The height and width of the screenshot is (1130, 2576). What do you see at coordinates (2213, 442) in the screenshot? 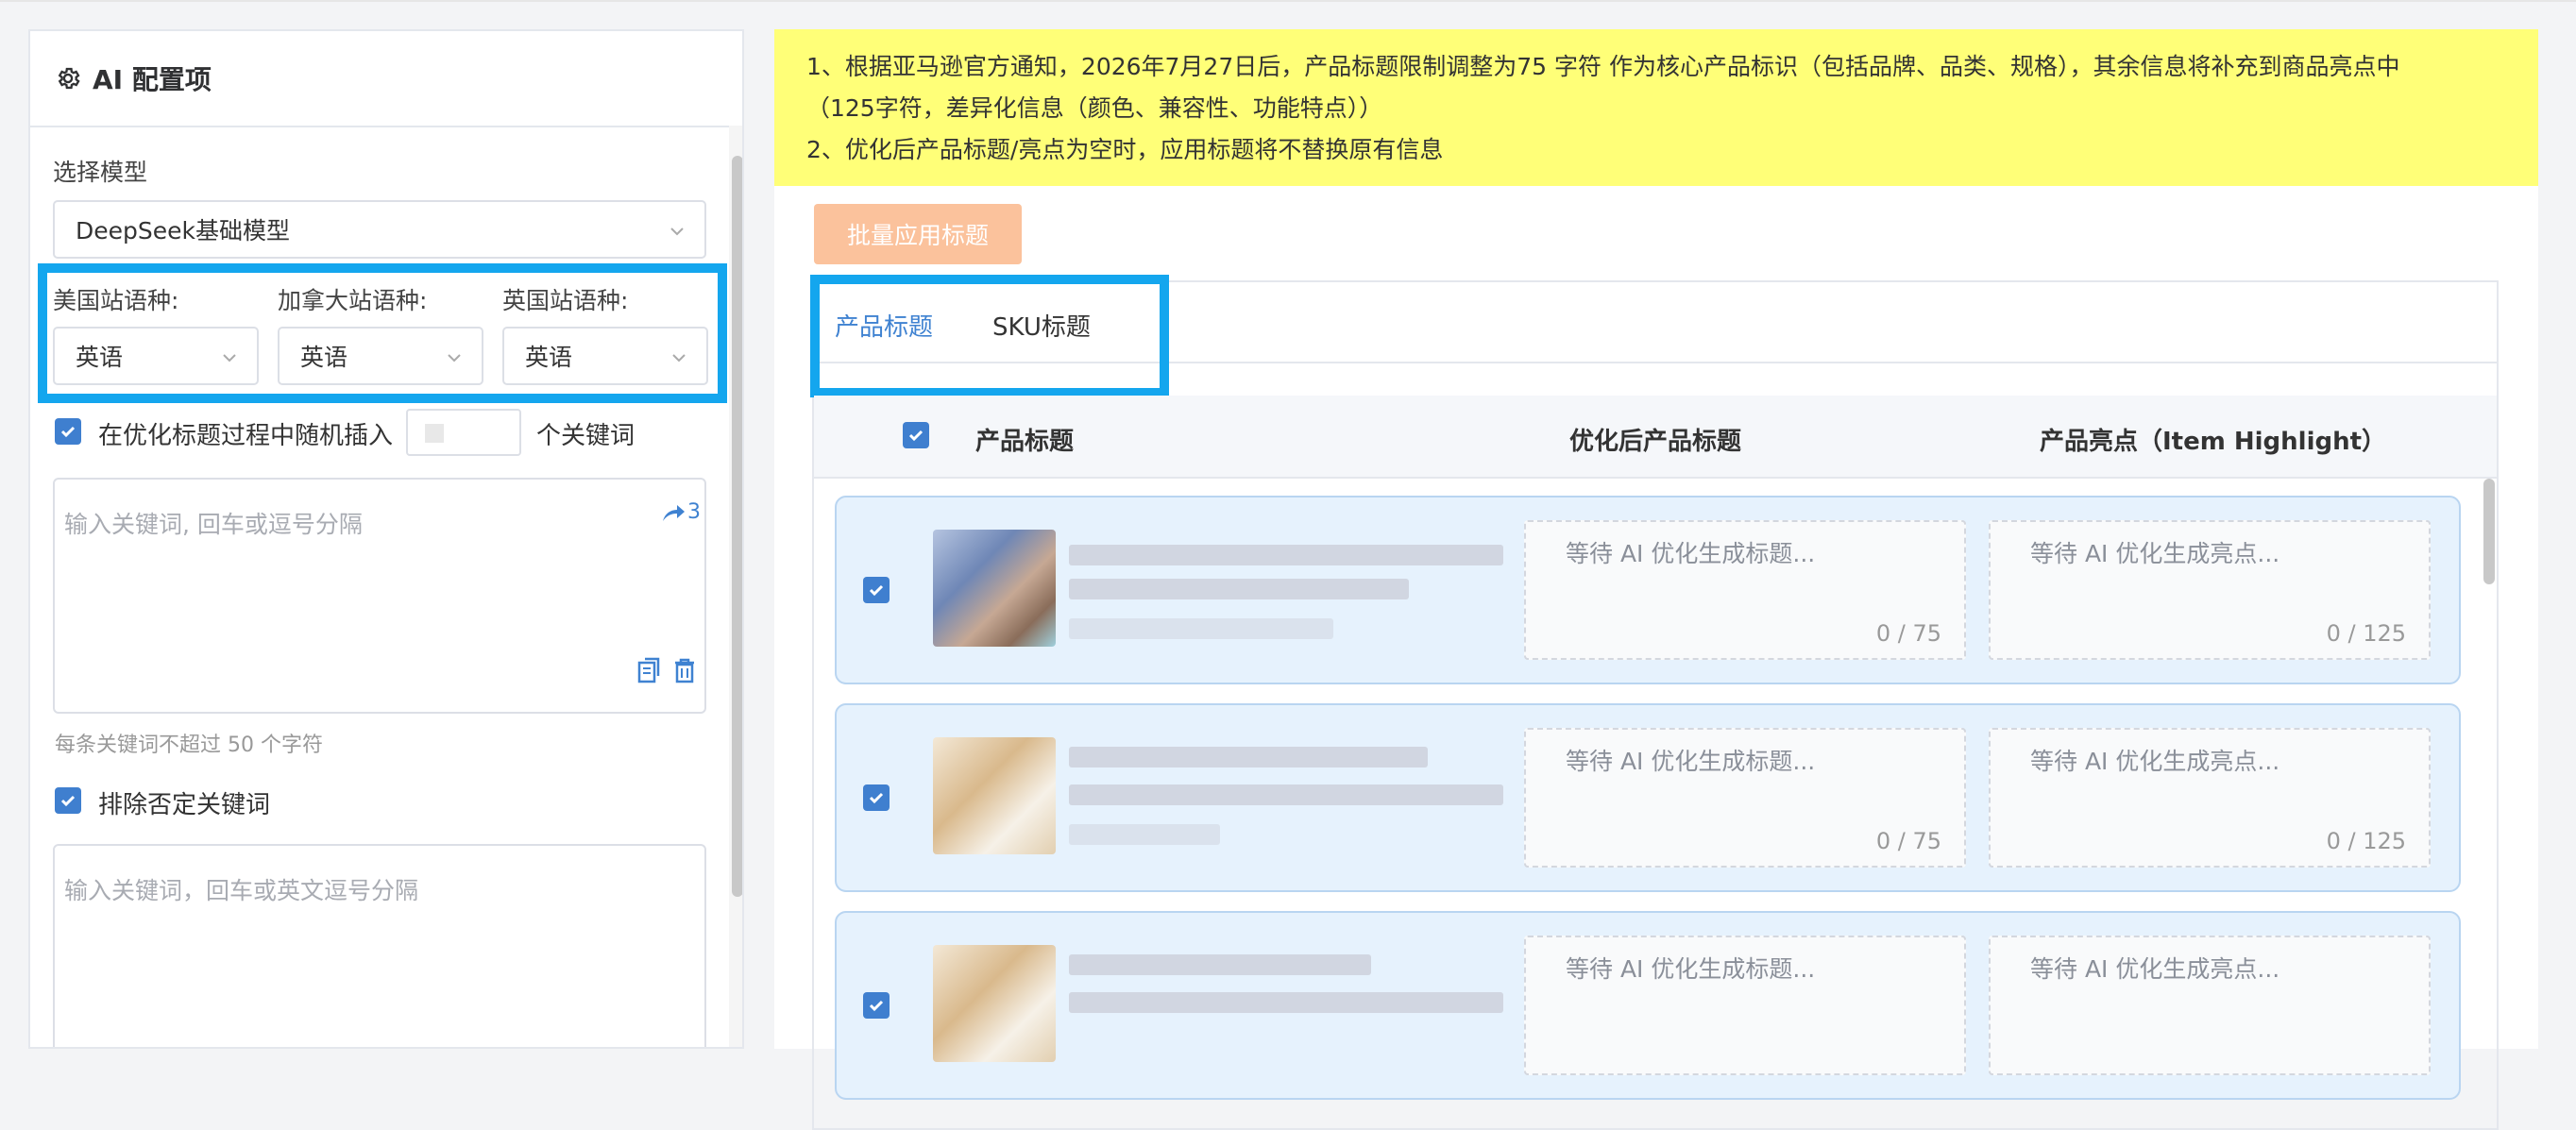
I see `header-item-highlight: 产品亮点（Item Highlight）` at bounding box center [2213, 442].